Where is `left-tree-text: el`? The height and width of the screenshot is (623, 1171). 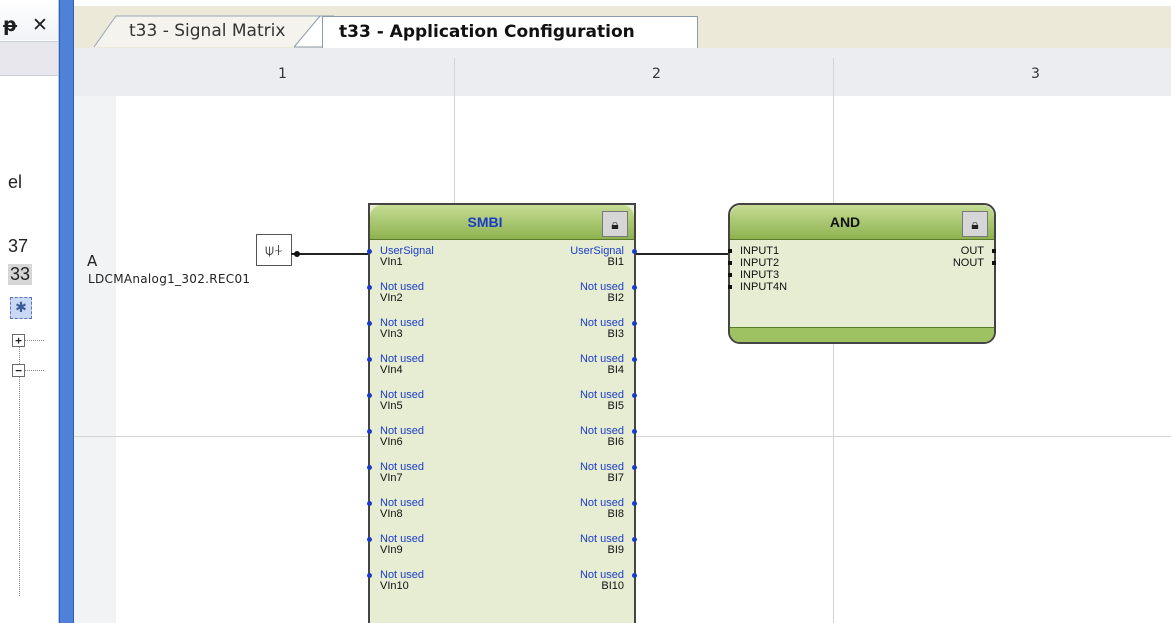 left-tree-text: el is located at coordinates (15, 182).